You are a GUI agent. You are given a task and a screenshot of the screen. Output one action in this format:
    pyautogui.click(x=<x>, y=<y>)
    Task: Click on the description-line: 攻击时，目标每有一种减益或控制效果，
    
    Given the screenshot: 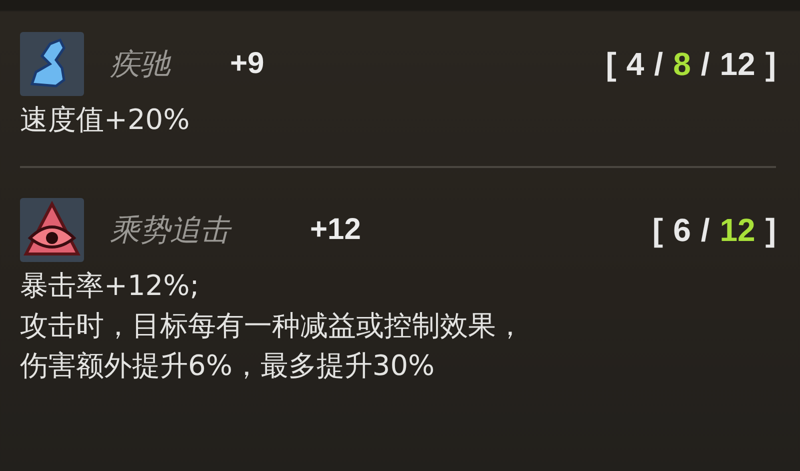 What is the action you would take?
    pyautogui.click(x=272, y=326)
    